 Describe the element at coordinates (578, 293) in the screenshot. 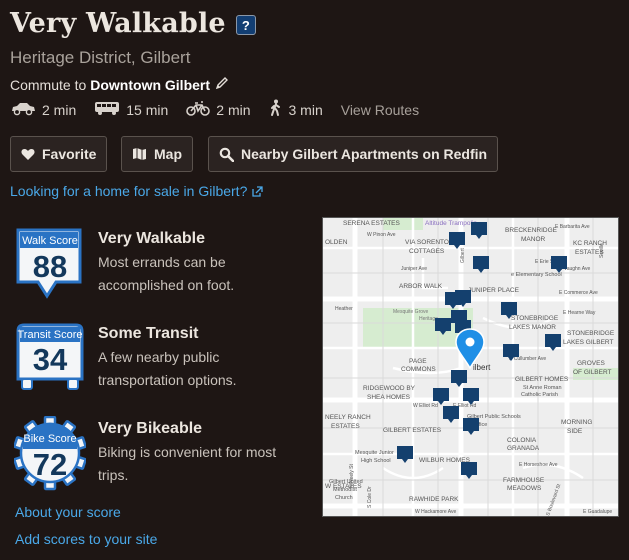

I see `map-label: E Commerce Ave` at that location.